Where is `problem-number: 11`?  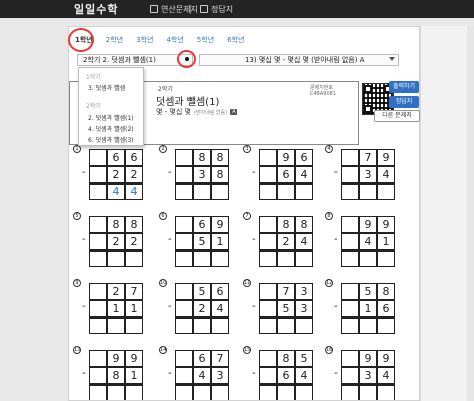
problem-number: 11 is located at coordinates (247, 283).